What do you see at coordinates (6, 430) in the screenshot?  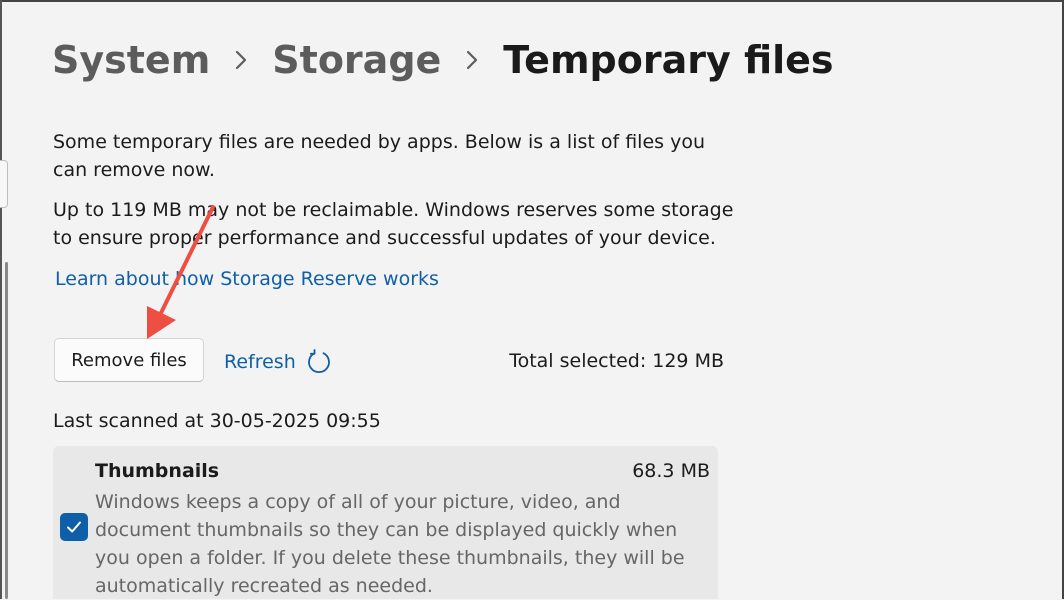 I see `scrollbar` at bounding box center [6, 430].